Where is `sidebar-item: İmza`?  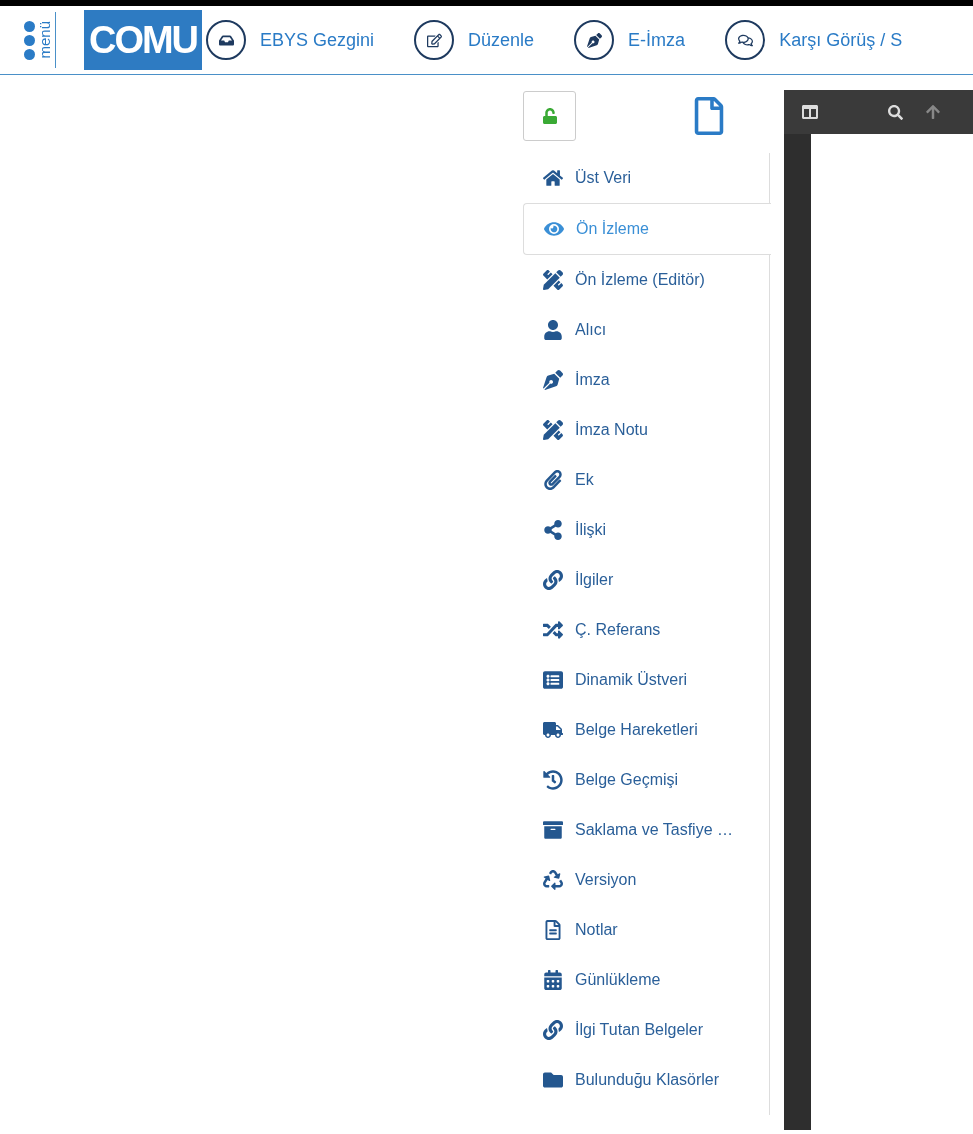 sidebar-item: İmza is located at coordinates (646, 380).